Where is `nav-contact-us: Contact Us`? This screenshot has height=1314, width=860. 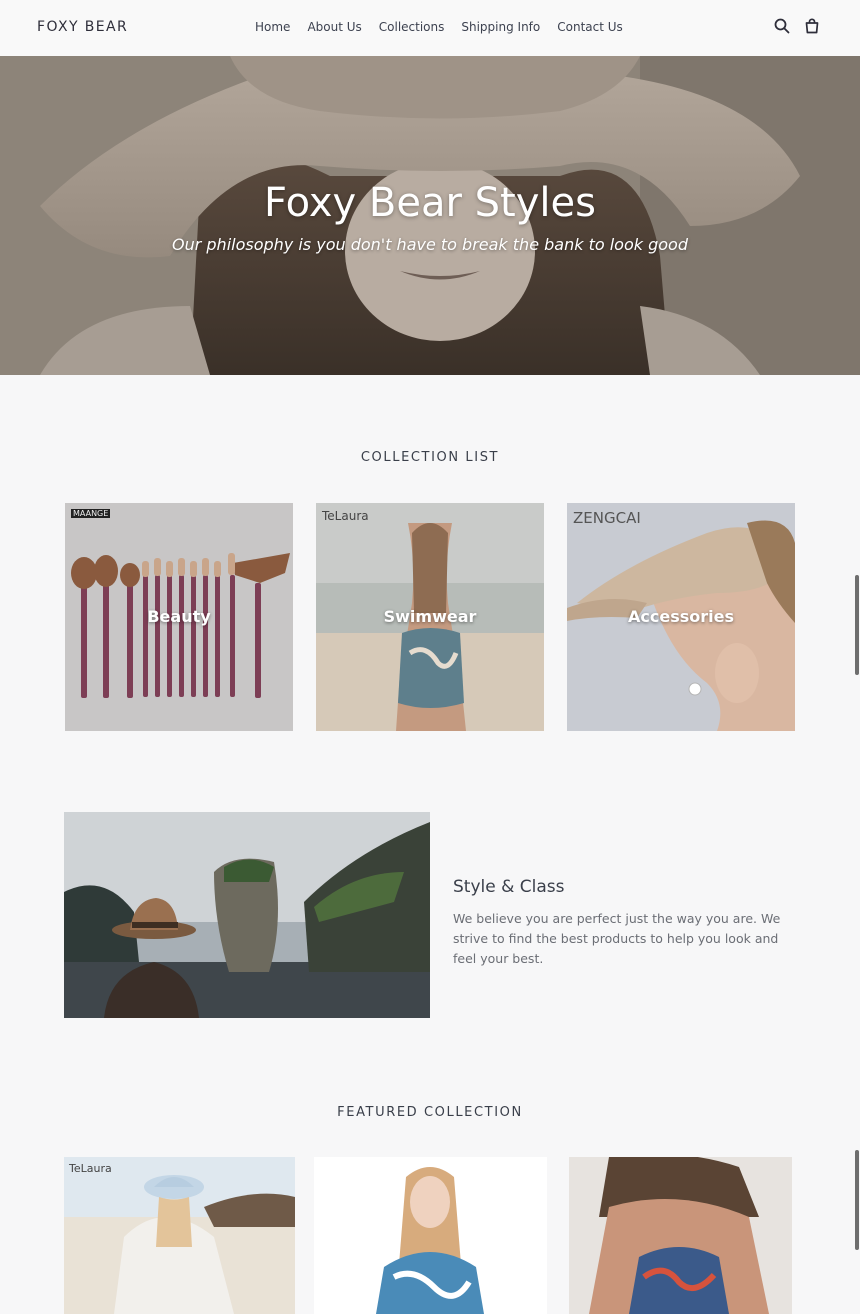
nav-contact-us: Contact Us is located at coordinates (590, 27).